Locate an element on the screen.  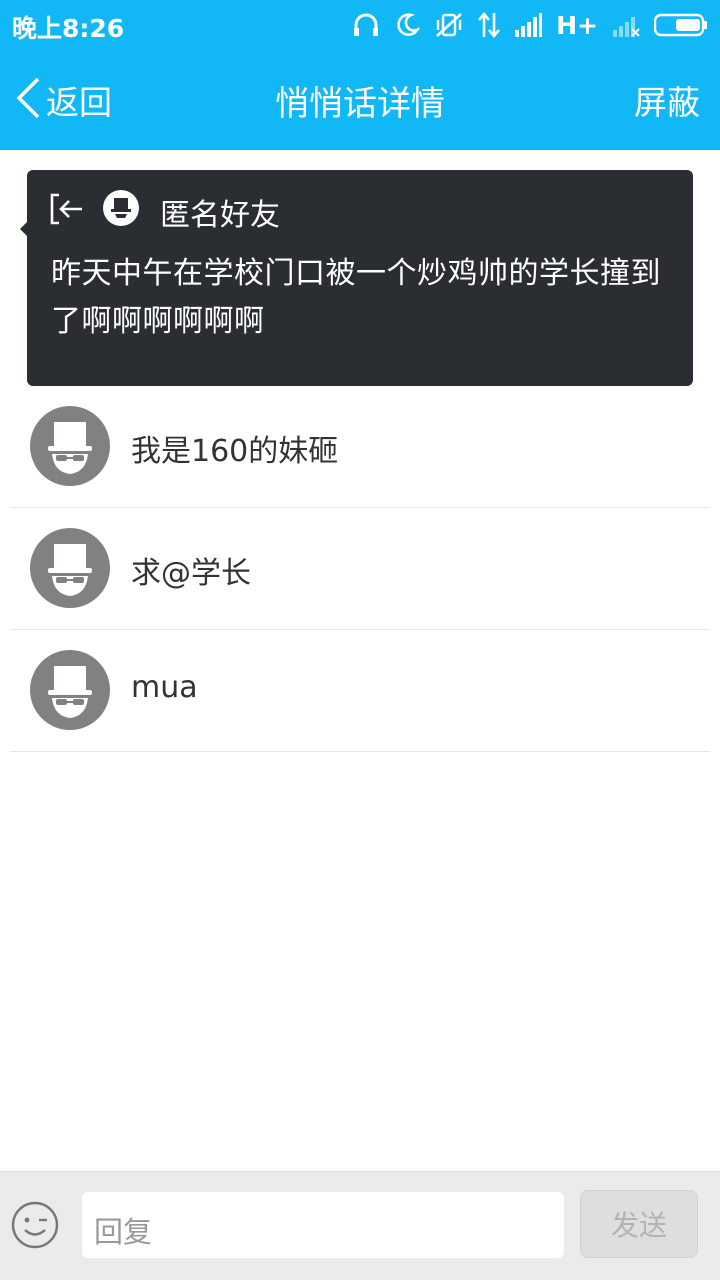
reply-input-bar: 发送 is located at coordinates (360, 1225).